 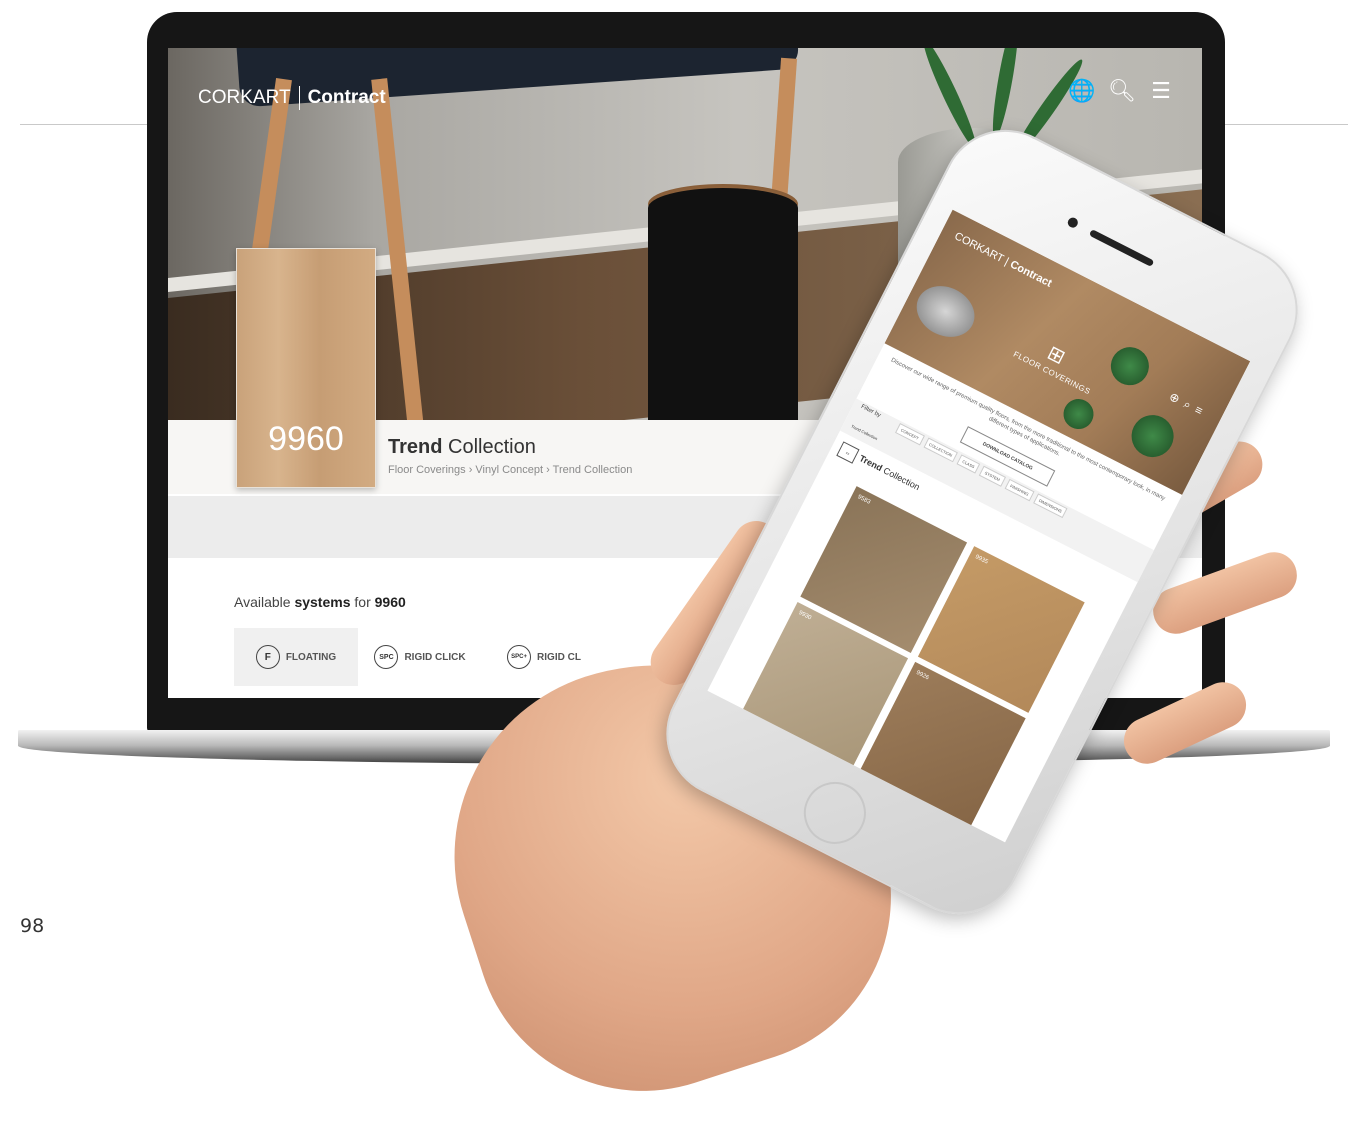 What do you see at coordinates (306, 368) in the screenshot?
I see `product-swatch: 9960` at bounding box center [306, 368].